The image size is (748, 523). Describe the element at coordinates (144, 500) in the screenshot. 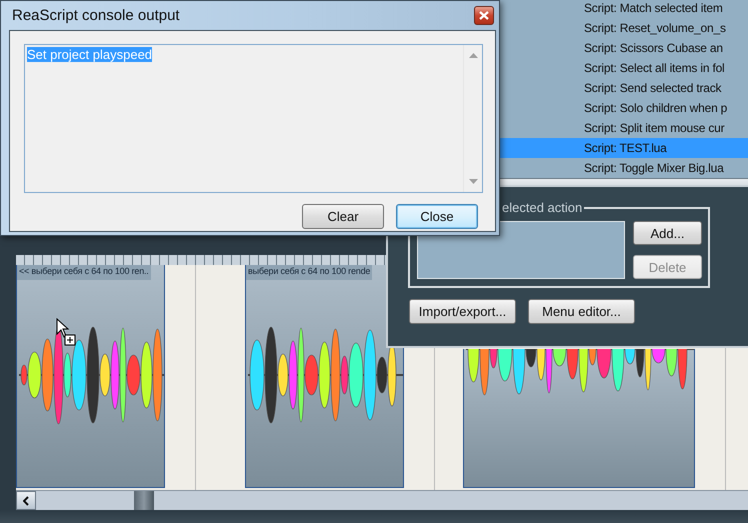

I see `scroll-thumb` at that location.